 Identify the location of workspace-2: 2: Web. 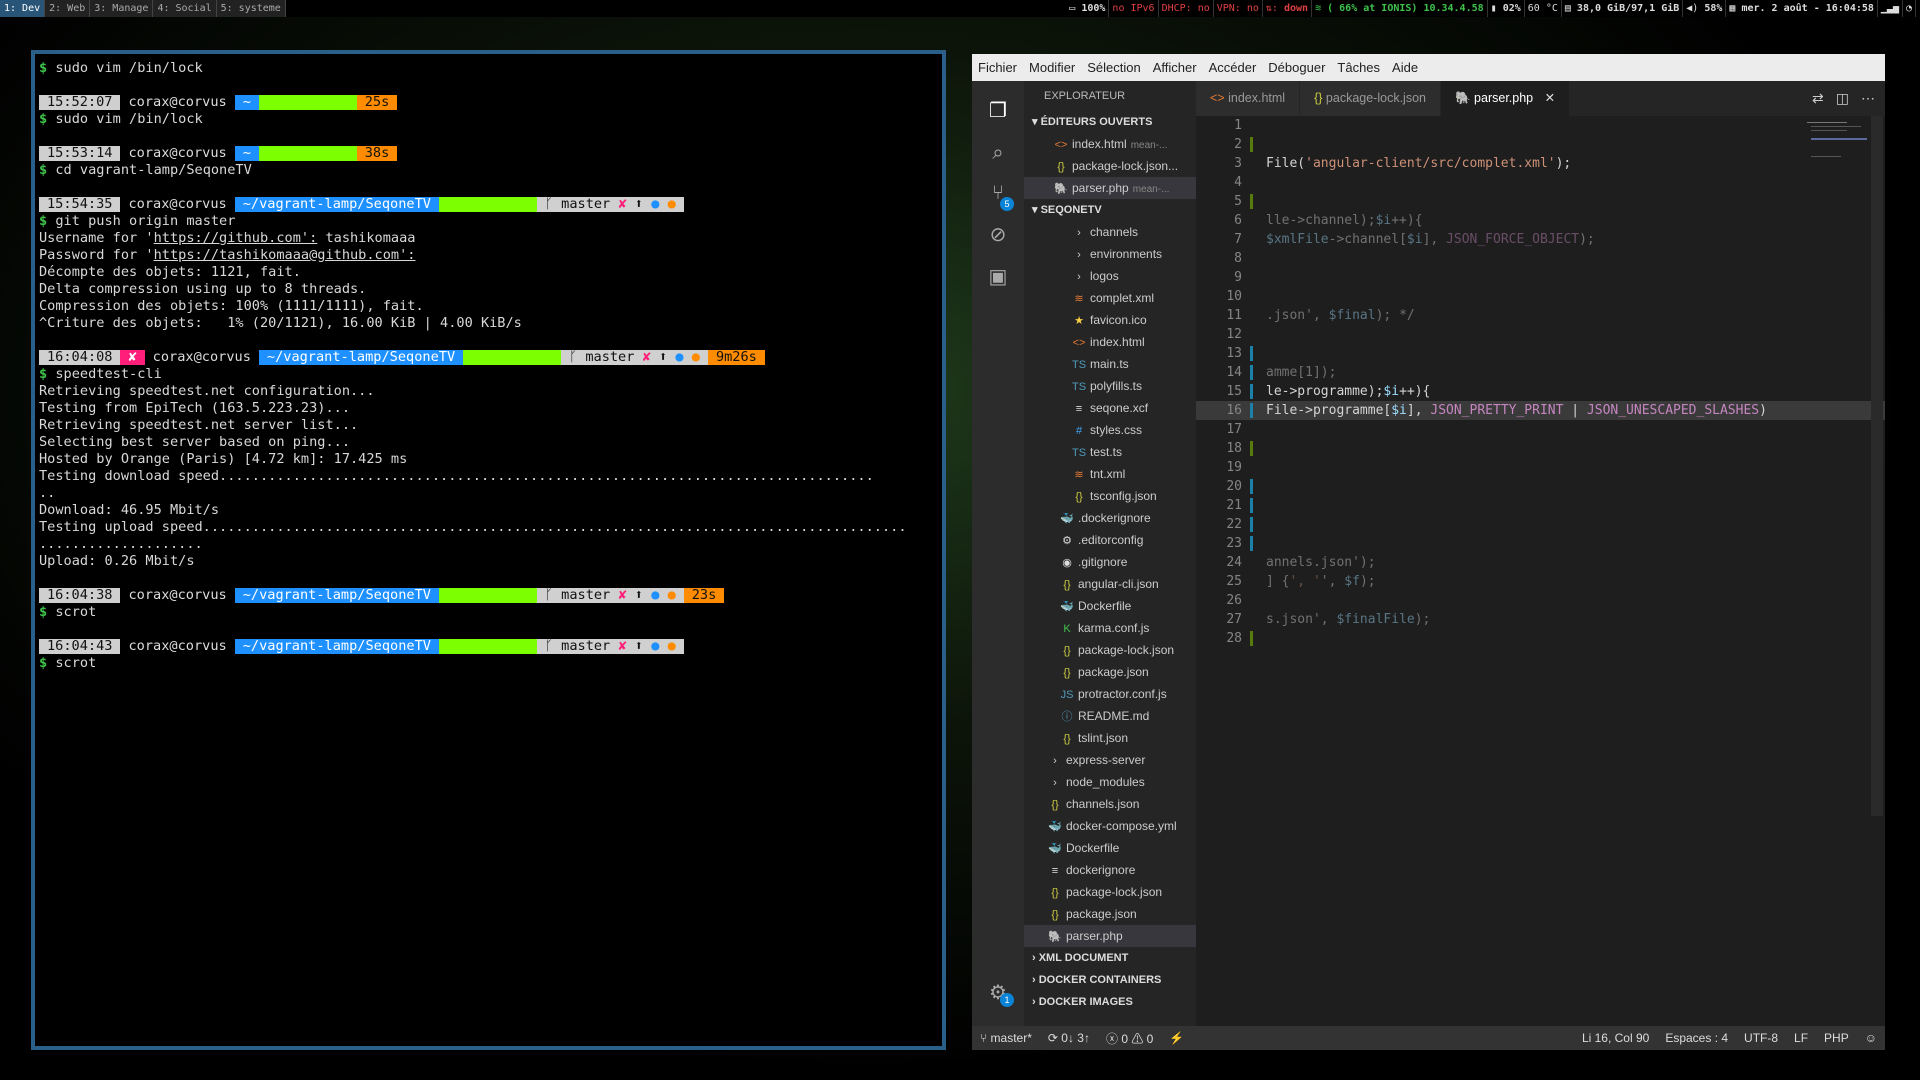
(68, 8).